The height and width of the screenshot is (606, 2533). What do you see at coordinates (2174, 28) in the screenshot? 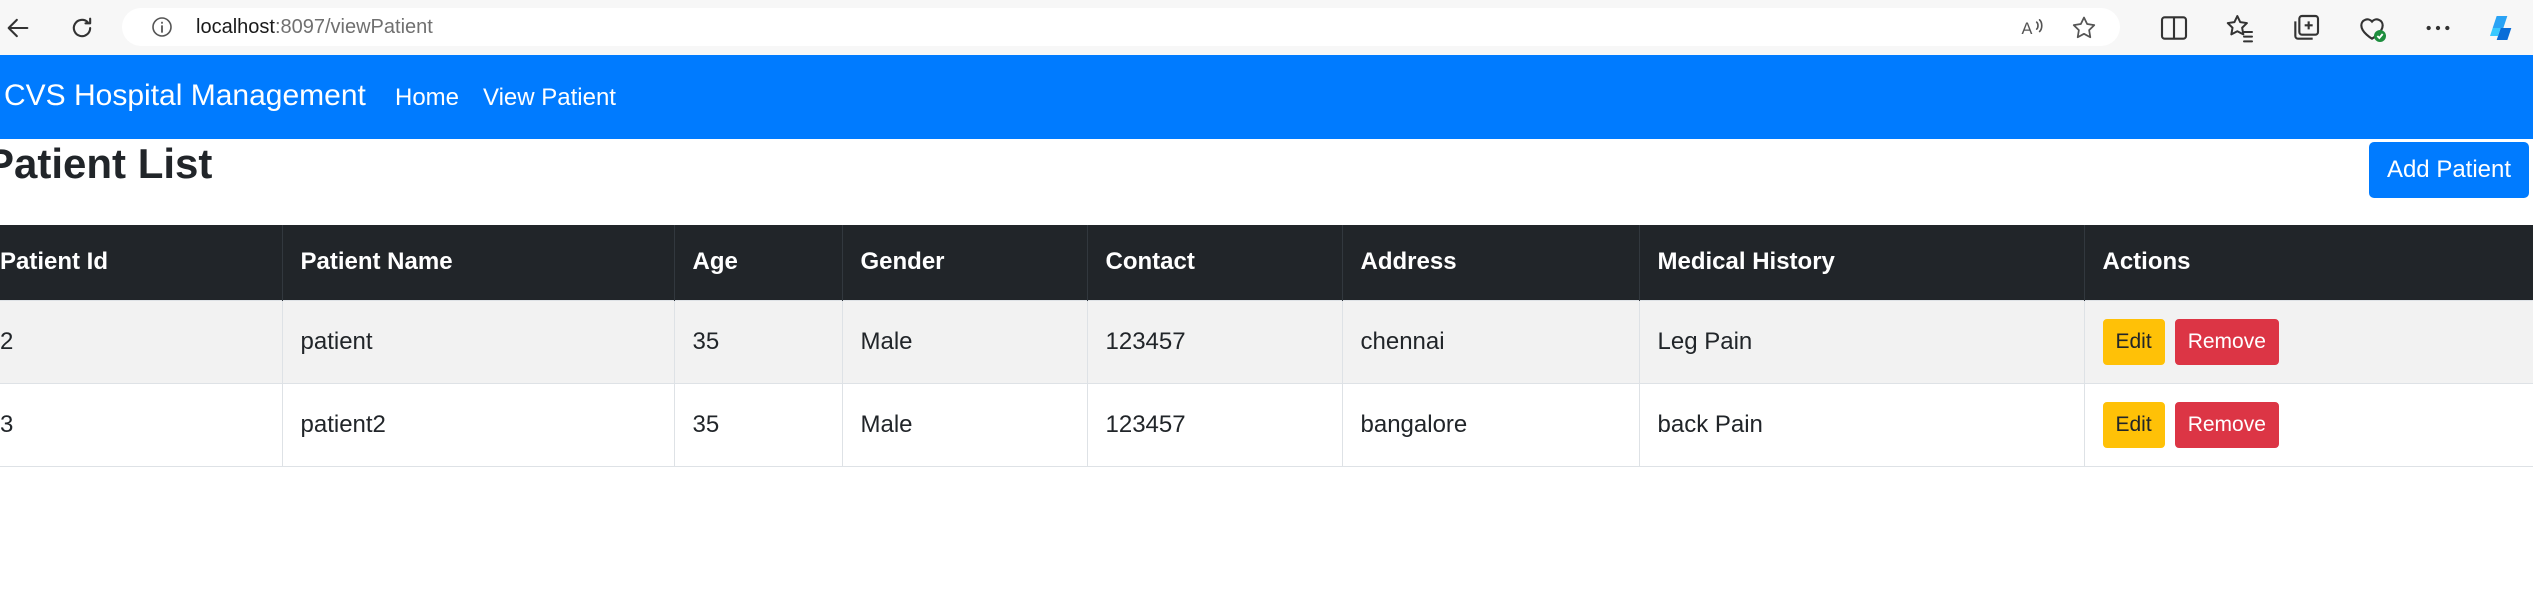
I see `split-screen-icon` at bounding box center [2174, 28].